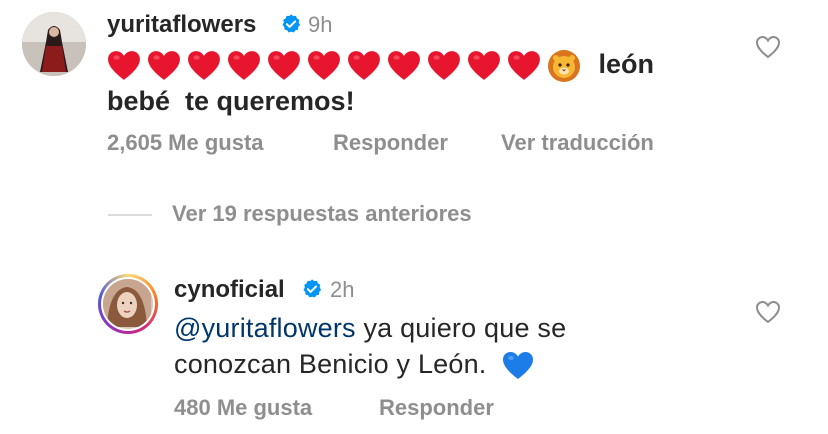  What do you see at coordinates (130, 215) in the screenshot?
I see `replies-divider` at bounding box center [130, 215].